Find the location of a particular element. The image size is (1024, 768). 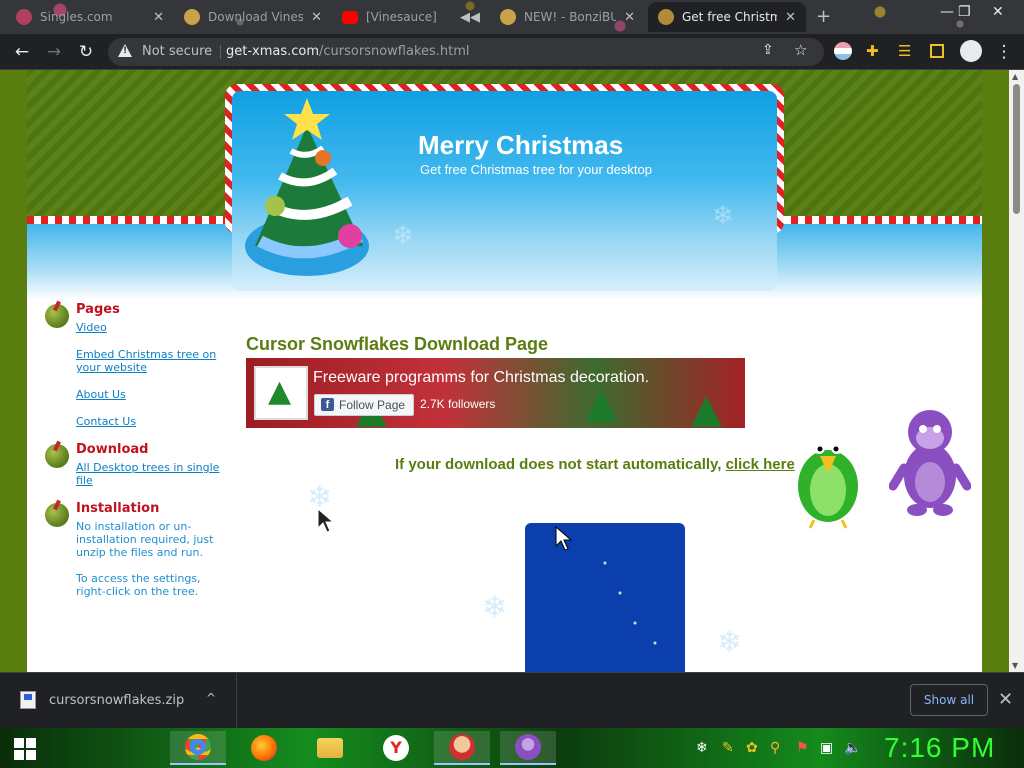

chevron-up-icon: ^ is located at coordinates (211, 698).